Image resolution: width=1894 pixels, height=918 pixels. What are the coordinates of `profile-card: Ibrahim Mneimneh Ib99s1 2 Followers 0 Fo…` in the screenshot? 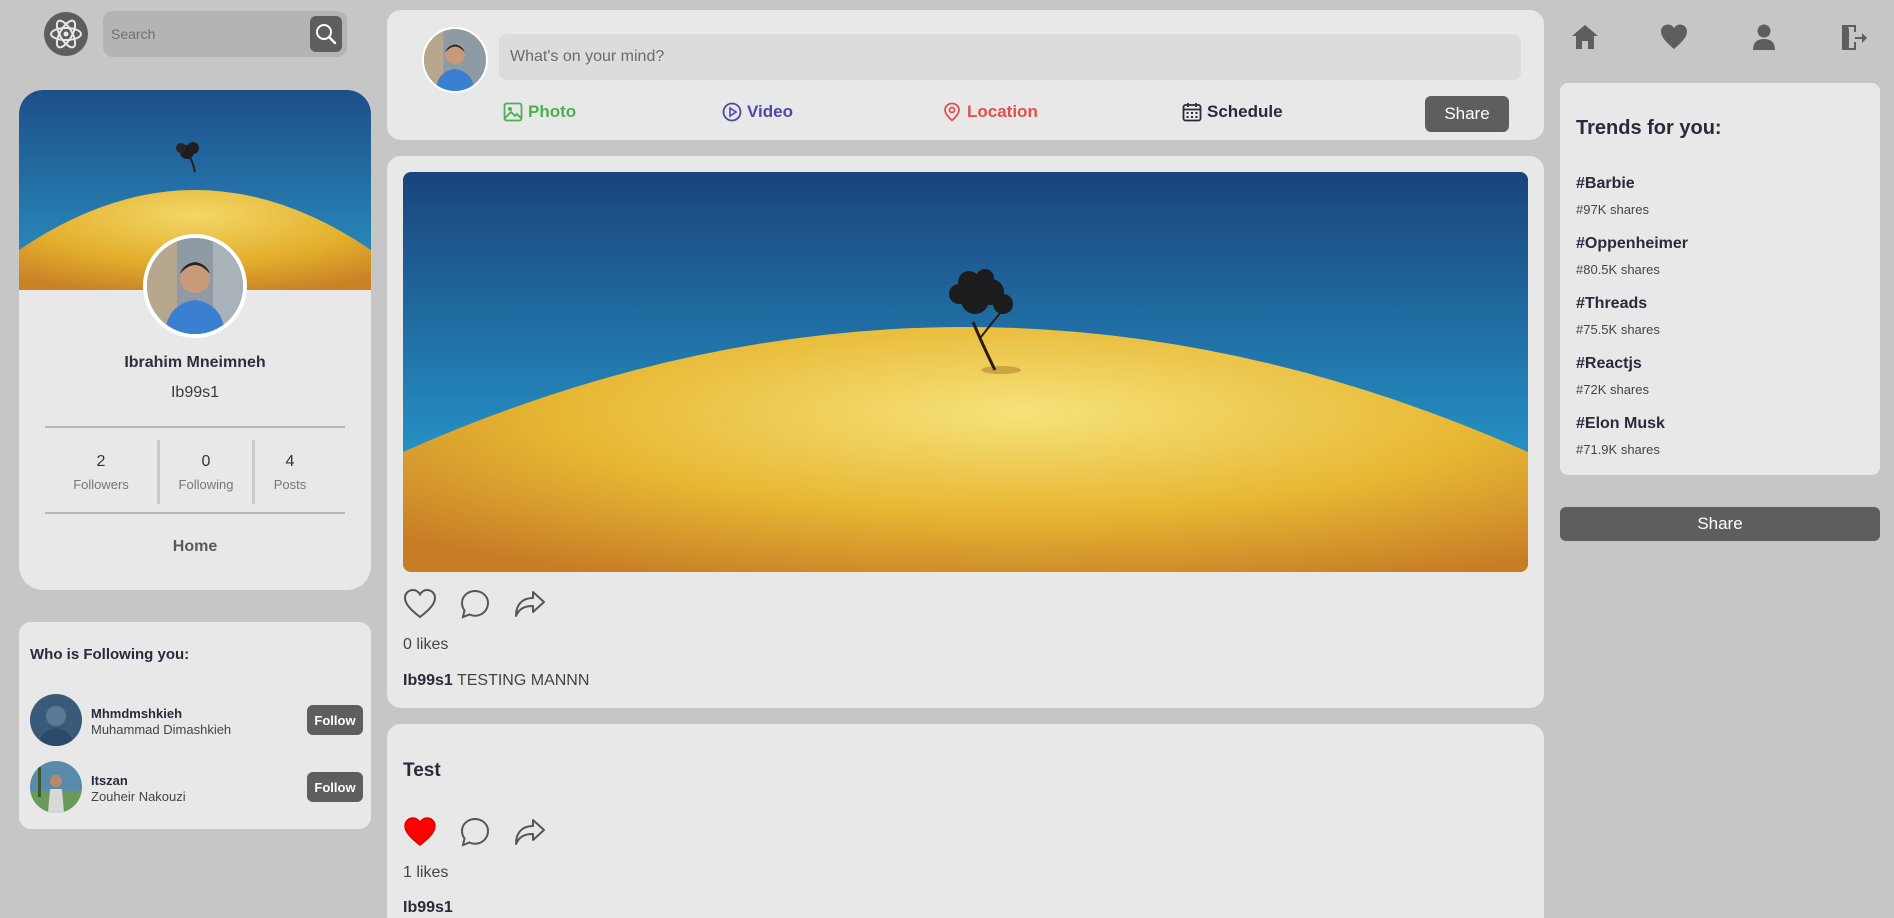 It's located at (195, 340).